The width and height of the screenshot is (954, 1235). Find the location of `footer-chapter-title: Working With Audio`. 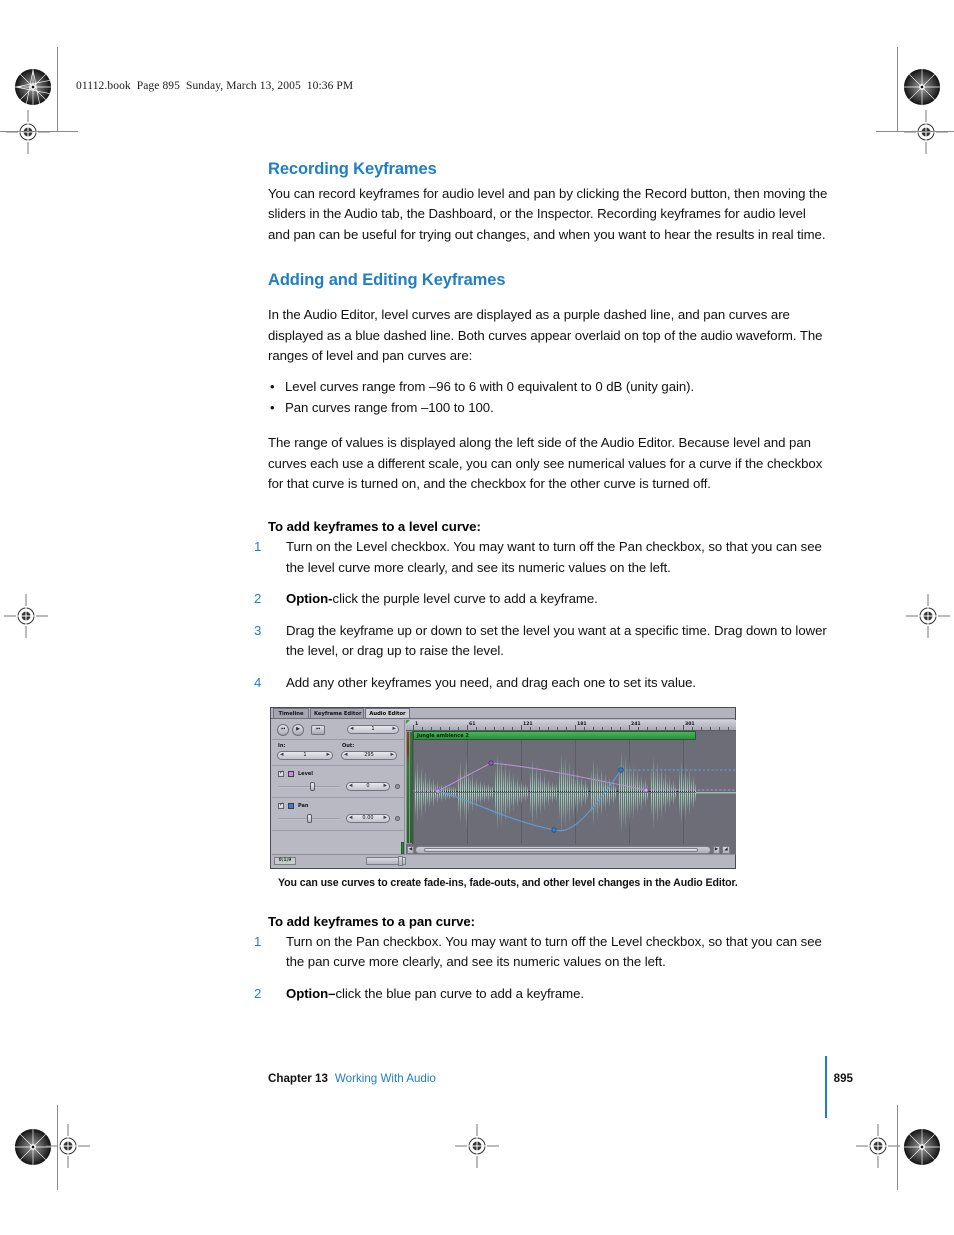

footer-chapter-title: Working With Audio is located at coordinates (385, 1078).